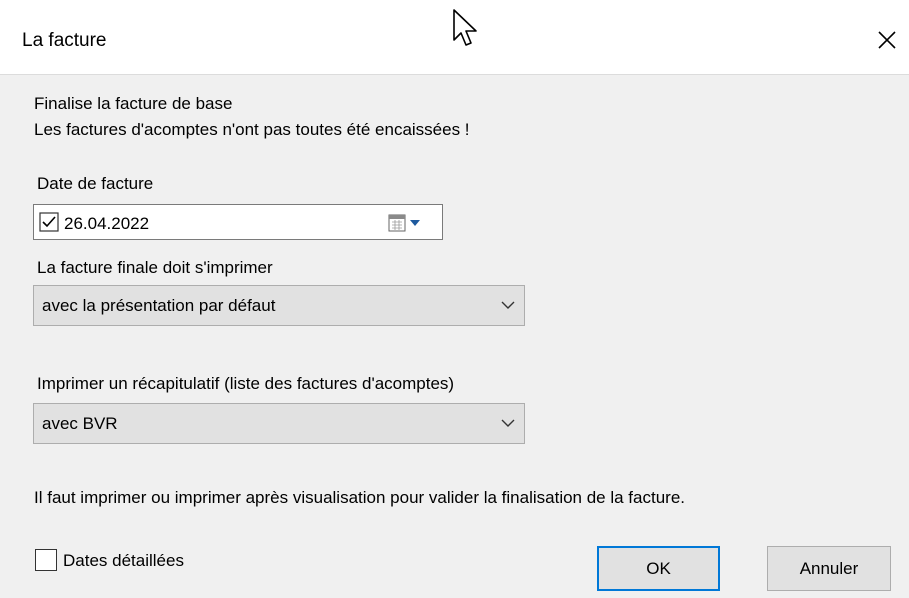 Image resolution: width=909 pixels, height=598 pixels. I want to click on mouse-pointer-icon, so click(465, 27).